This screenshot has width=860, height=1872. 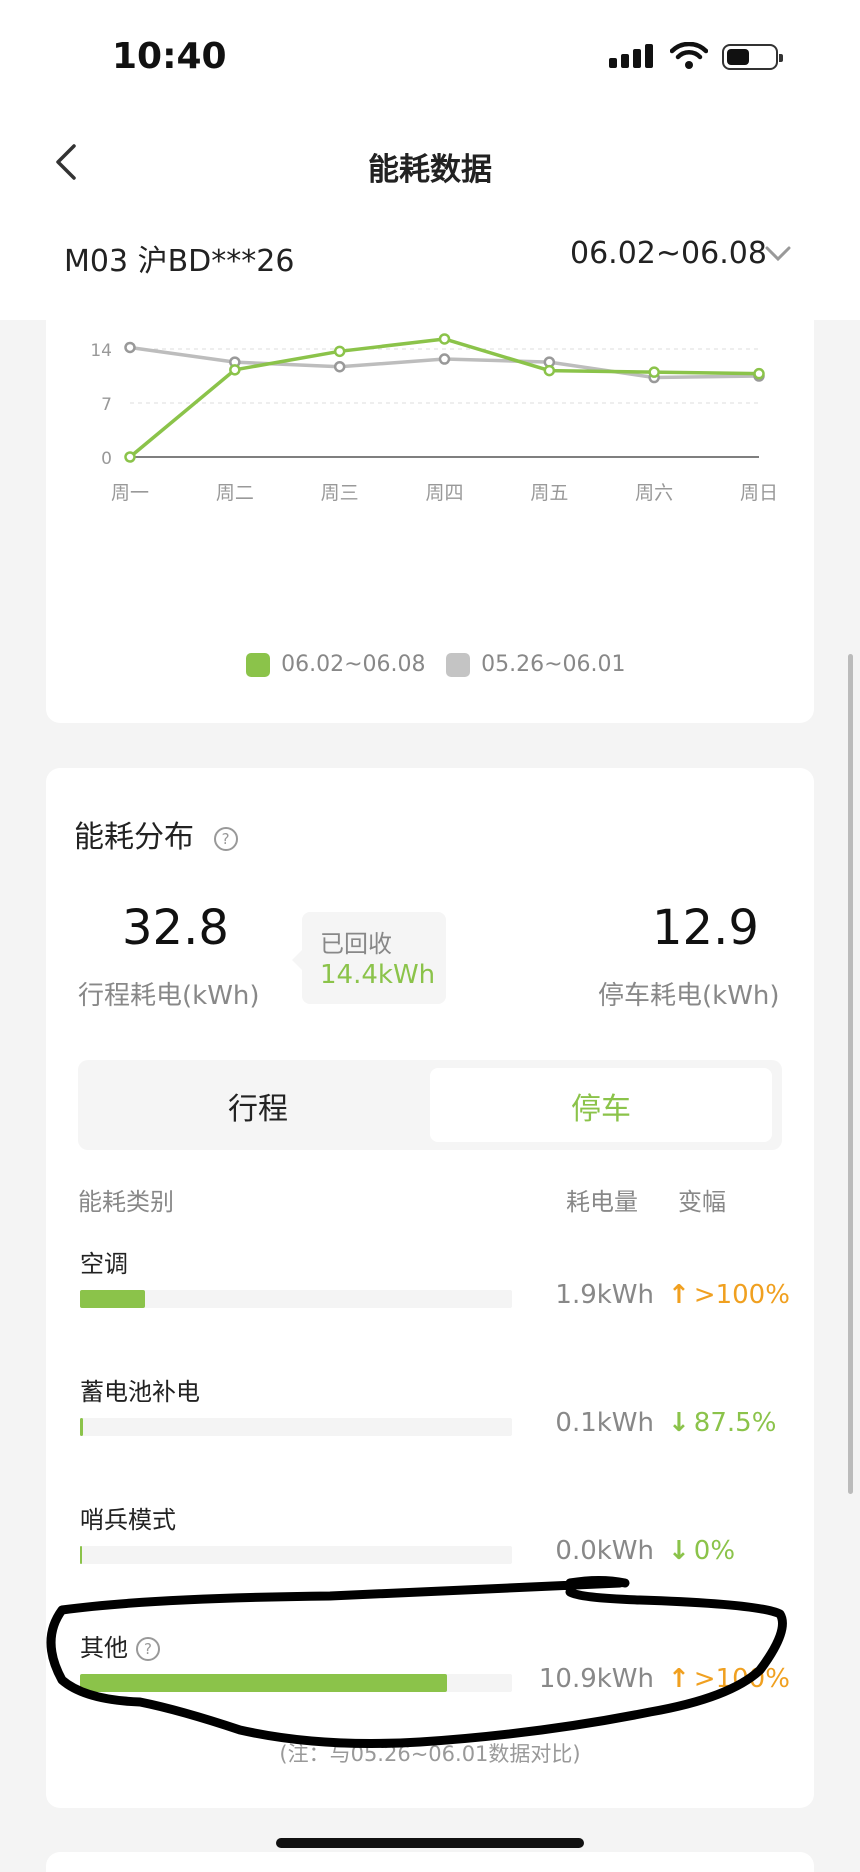 What do you see at coordinates (602, 1202) in the screenshot?
I see `column-header-amount: 耗电量` at bounding box center [602, 1202].